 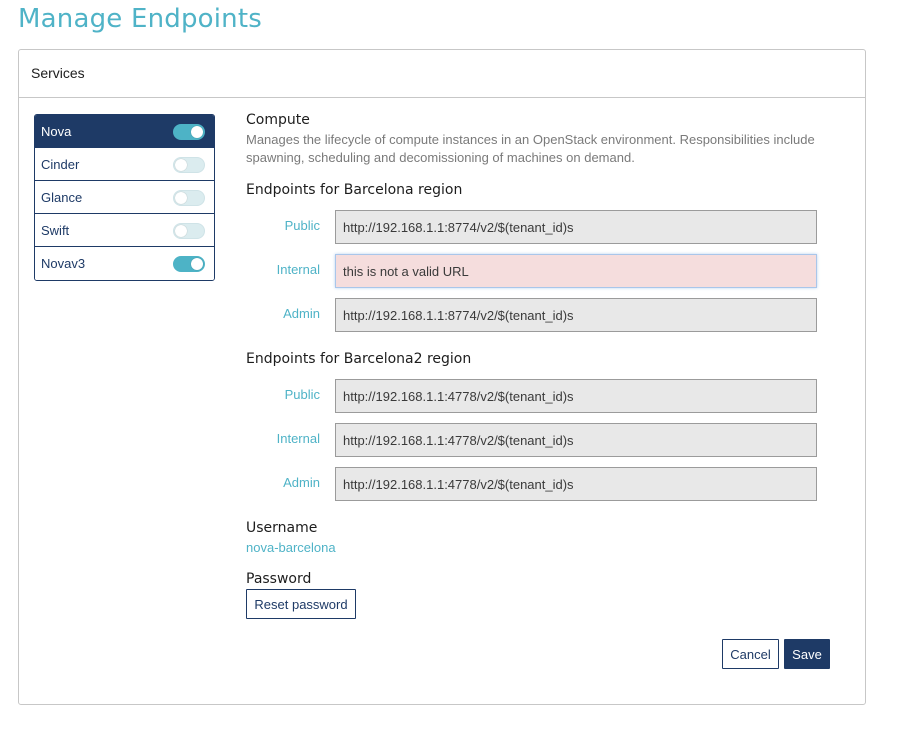 What do you see at coordinates (124, 263) in the screenshot?
I see `service-item-novav3: Novav3` at bounding box center [124, 263].